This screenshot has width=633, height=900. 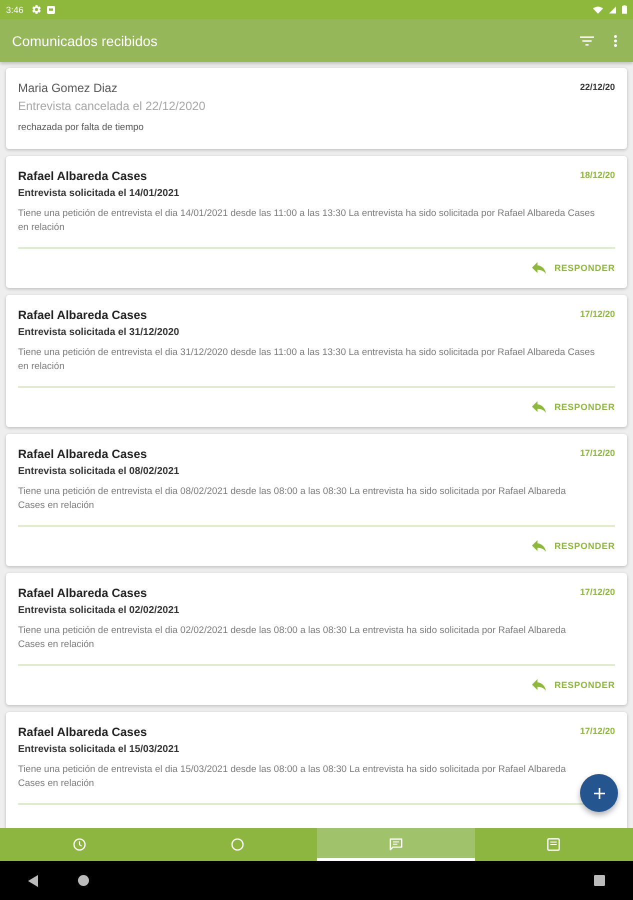 What do you see at coordinates (99, 611) in the screenshot?
I see `message-subject: Entrevista solicitada el 02/02/2021` at bounding box center [99, 611].